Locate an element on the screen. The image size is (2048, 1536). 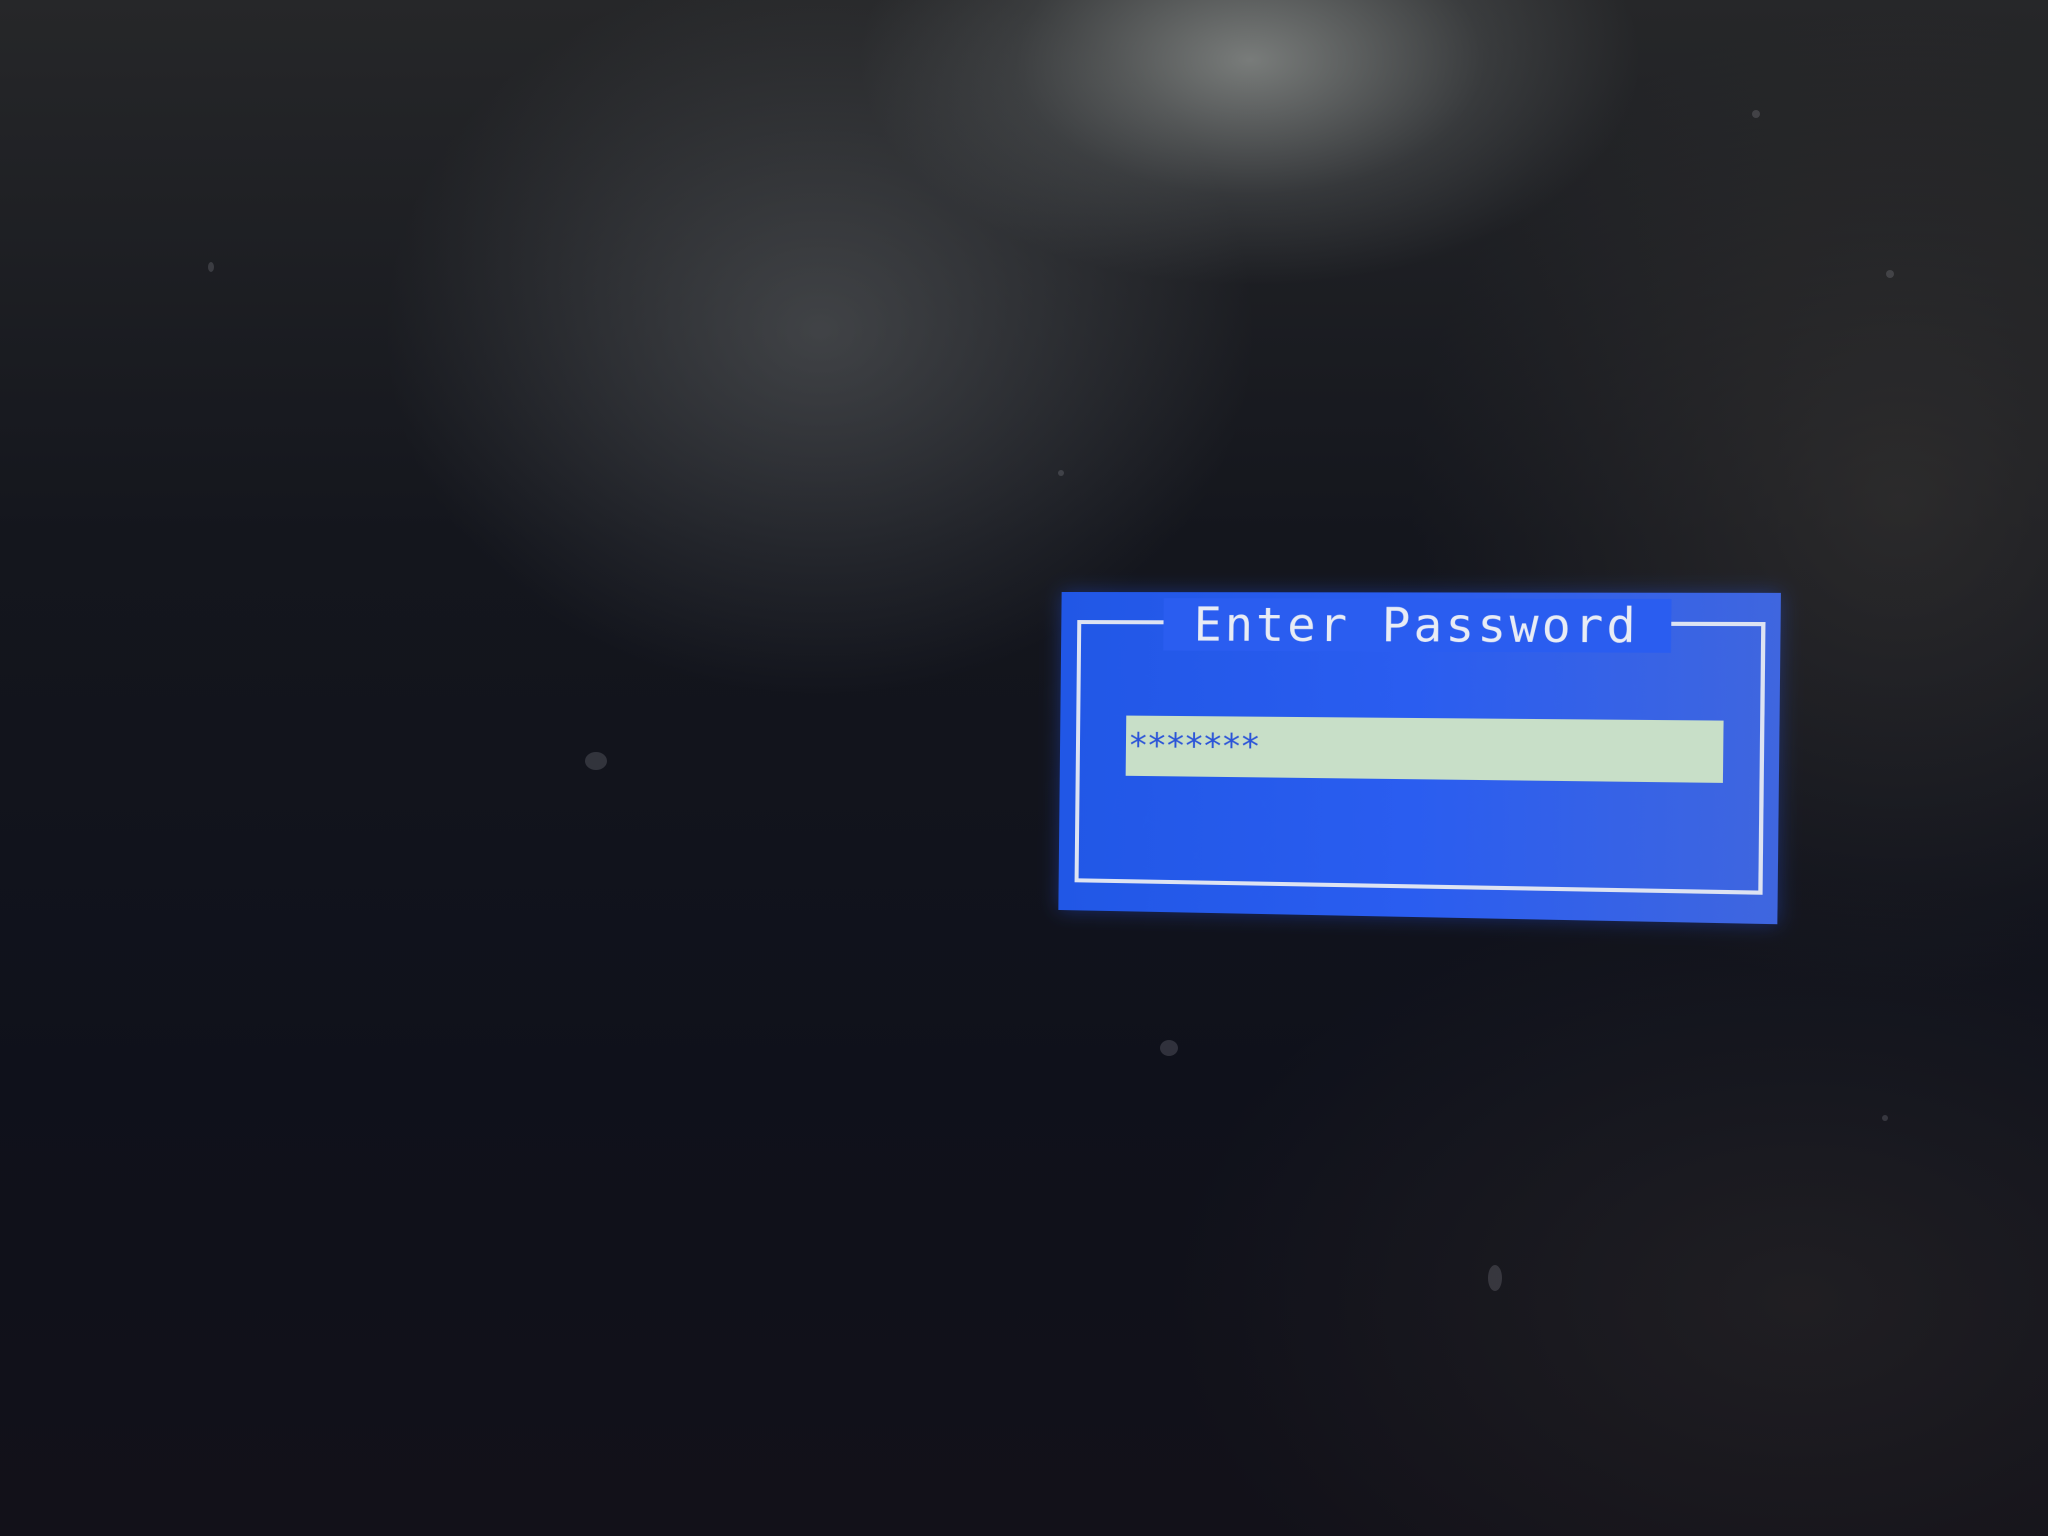
password-input: ******* is located at coordinates (1425, 749).